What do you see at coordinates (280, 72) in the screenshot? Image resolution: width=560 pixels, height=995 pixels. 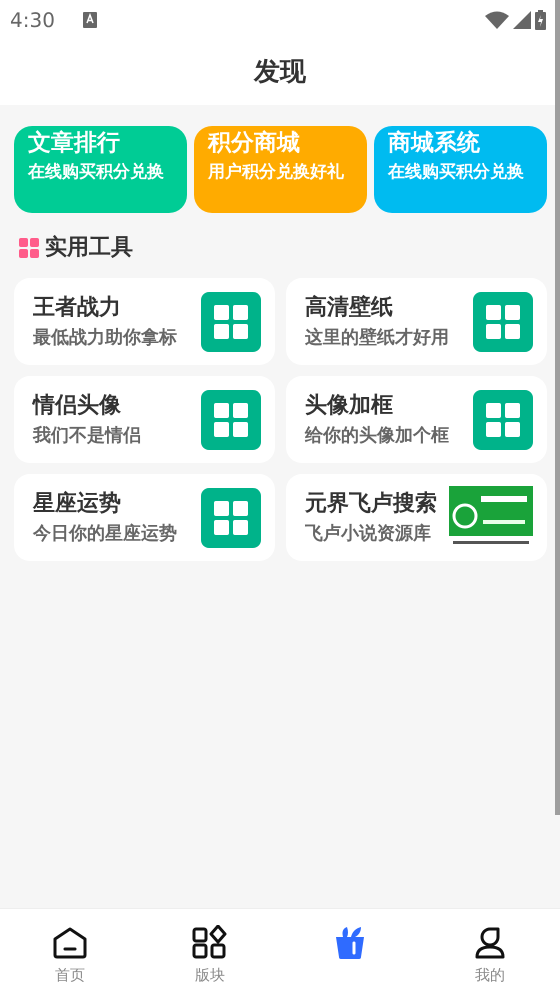 I see `page-title: 发现` at bounding box center [280, 72].